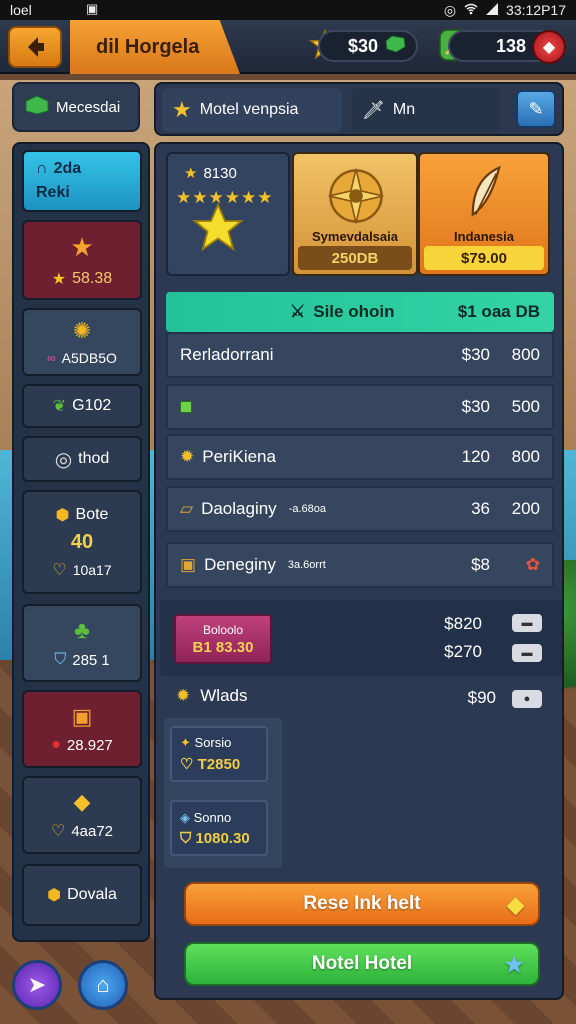  What do you see at coordinates (219, 754) in the screenshot?
I see `wlads-card-1: ✦ Sorsio ♡ T2850` at bounding box center [219, 754].